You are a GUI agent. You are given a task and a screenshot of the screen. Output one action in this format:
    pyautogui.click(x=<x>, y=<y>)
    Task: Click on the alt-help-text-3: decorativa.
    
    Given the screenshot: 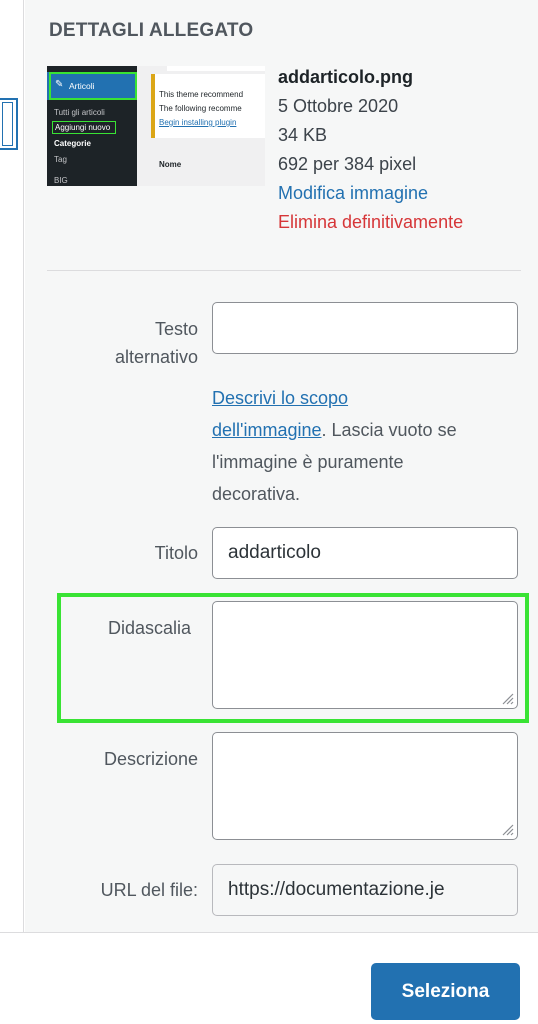 What is the action you would take?
    pyautogui.click(x=256, y=494)
    